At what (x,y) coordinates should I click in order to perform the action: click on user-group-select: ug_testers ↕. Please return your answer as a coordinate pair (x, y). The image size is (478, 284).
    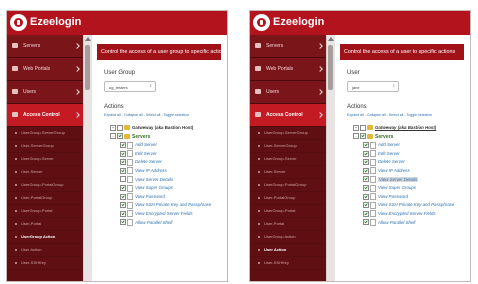
    Looking at the image, I should click on (130, 86).